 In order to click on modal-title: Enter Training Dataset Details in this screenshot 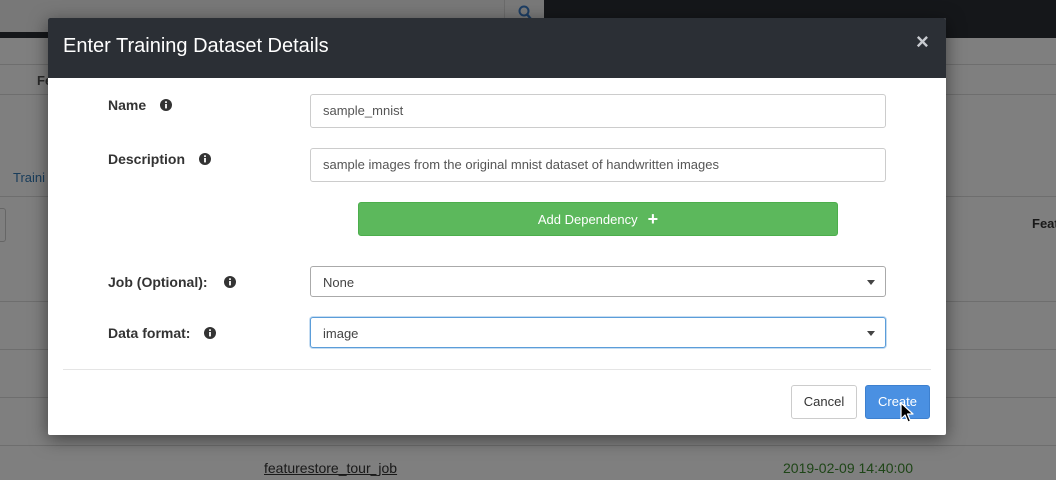, I will do `click(196, 46)`.